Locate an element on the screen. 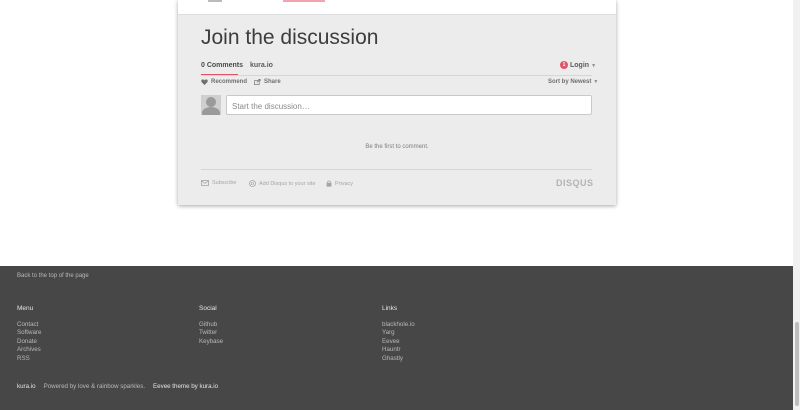  lock-icon is located at coordinates (329, 183).